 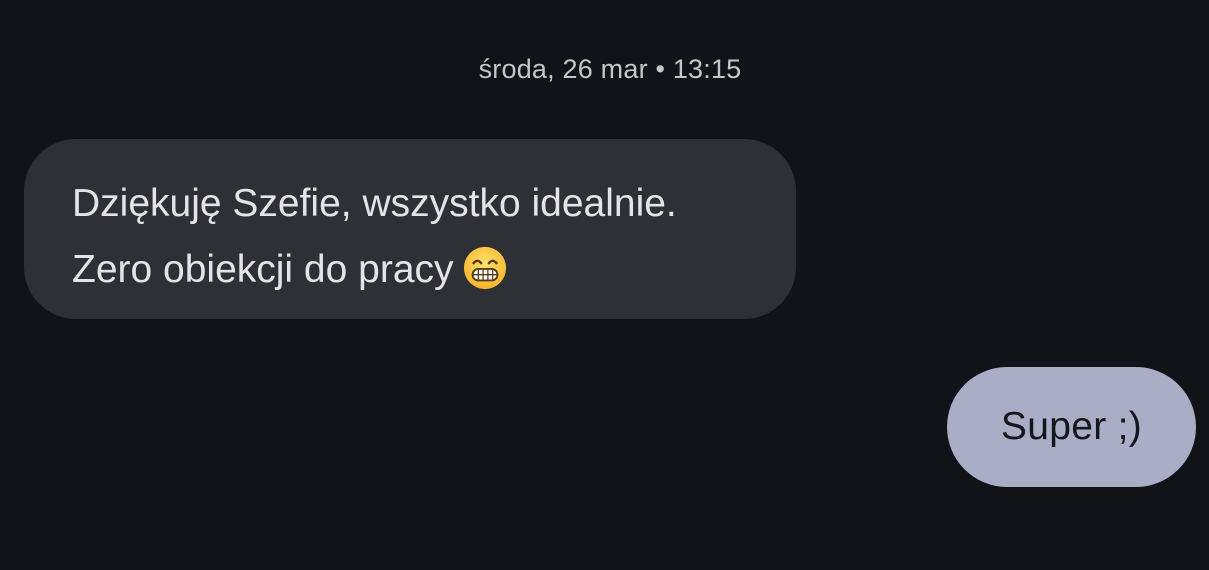 I want to click on incoming-message-line-2: Zero obiekcji do pracy, so click(x=410, y=270).